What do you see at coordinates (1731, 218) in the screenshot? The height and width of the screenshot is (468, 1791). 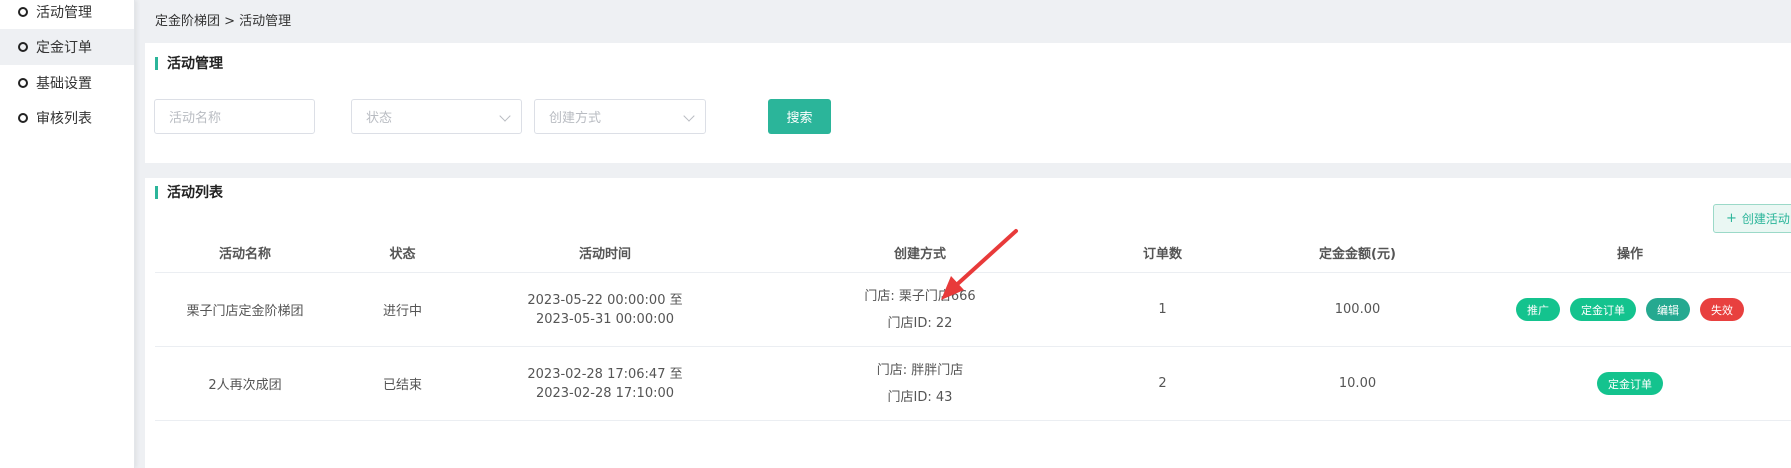 I see `plus-icon: +` at bounding box center [1731, 218].